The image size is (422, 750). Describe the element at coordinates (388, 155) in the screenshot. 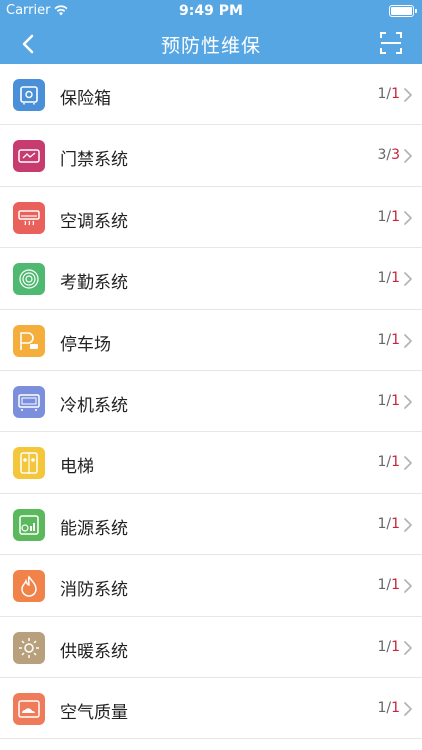

I see `item-progress: 3/3` at that location.